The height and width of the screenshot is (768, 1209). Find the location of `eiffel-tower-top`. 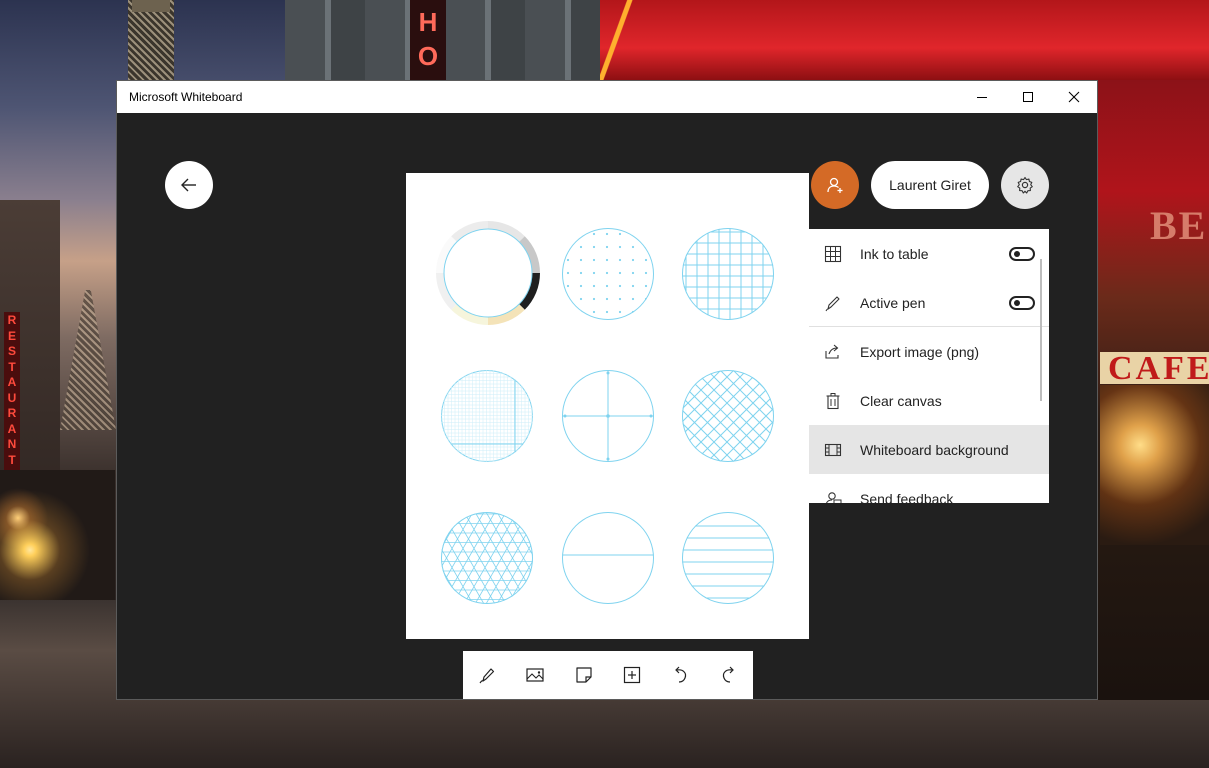

eiffel-tower-top is located at coordinates (151, 40).